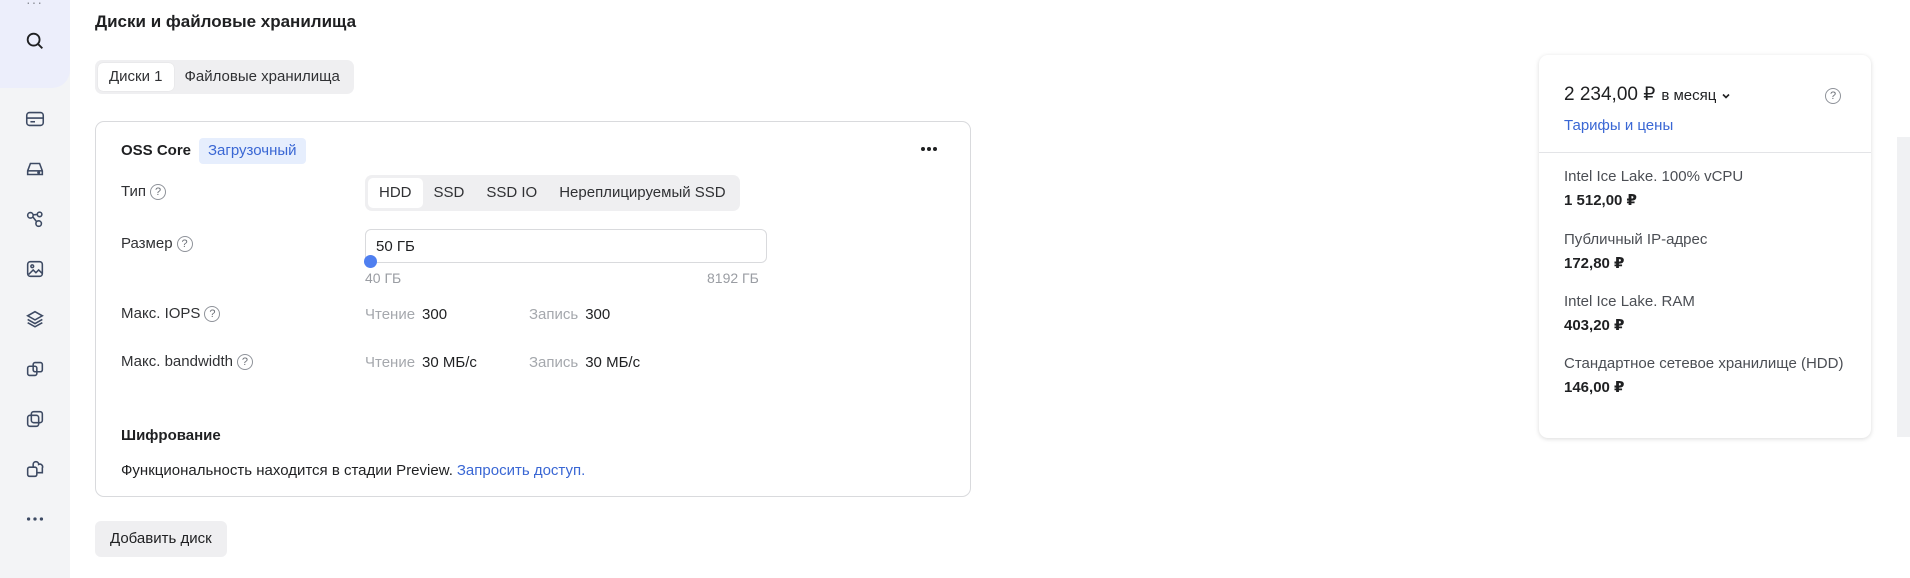 The height and width of the screenshot is (578, 1910). What do you see at coordinates (35, 269) in the screenshot?
I see `image-icon` at bounding box center [35, 269].